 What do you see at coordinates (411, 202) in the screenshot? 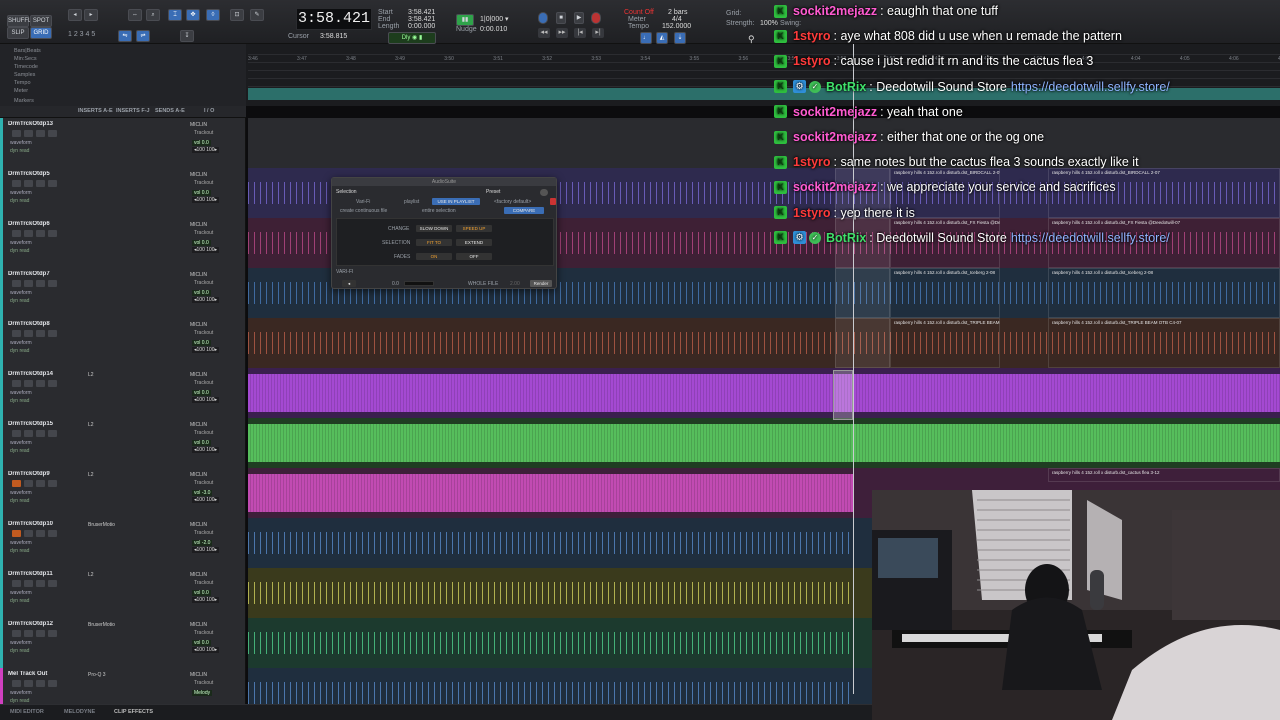
I see `playlist-selector: playlist` at bounding box center [411, 202].